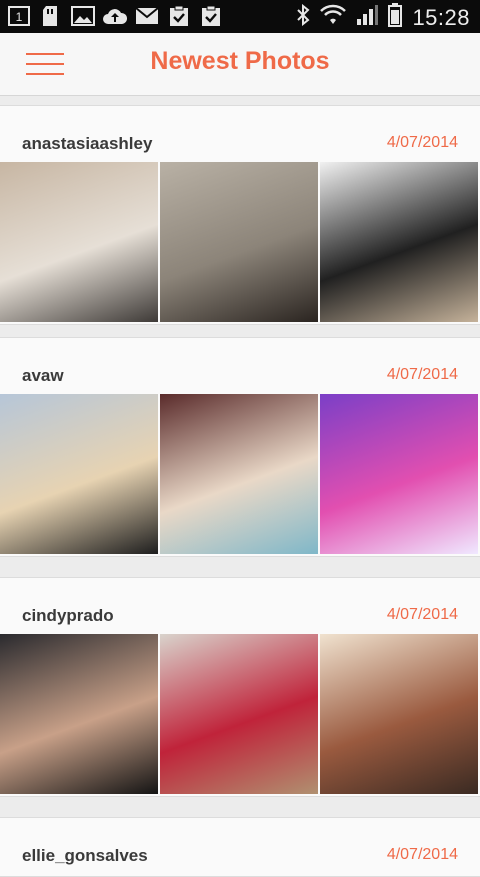  Describe the element at coordinates (87, 144) in the screenshot. I see `username: anastasiaashley` at that location.